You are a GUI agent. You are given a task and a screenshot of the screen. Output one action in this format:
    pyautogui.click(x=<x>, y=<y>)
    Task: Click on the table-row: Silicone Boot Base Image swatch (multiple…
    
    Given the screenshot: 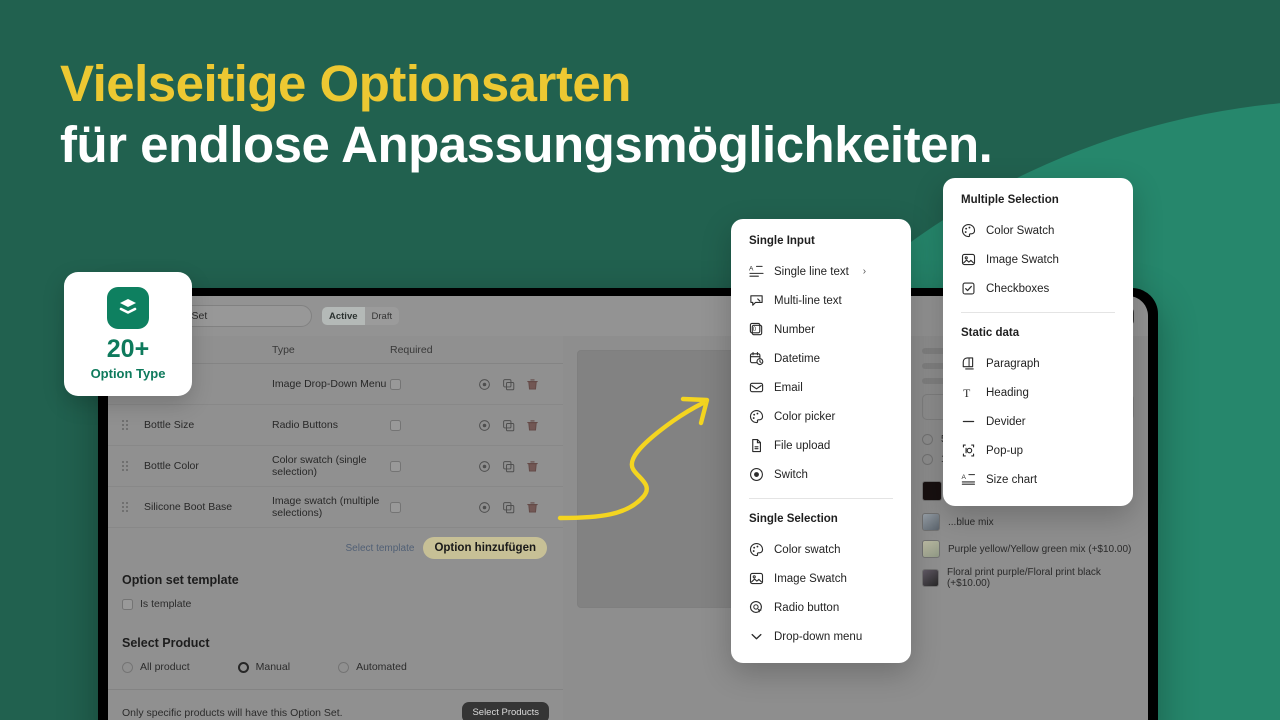 What is the action you would take?
    pyautogui.click(x=335, y=507)
    